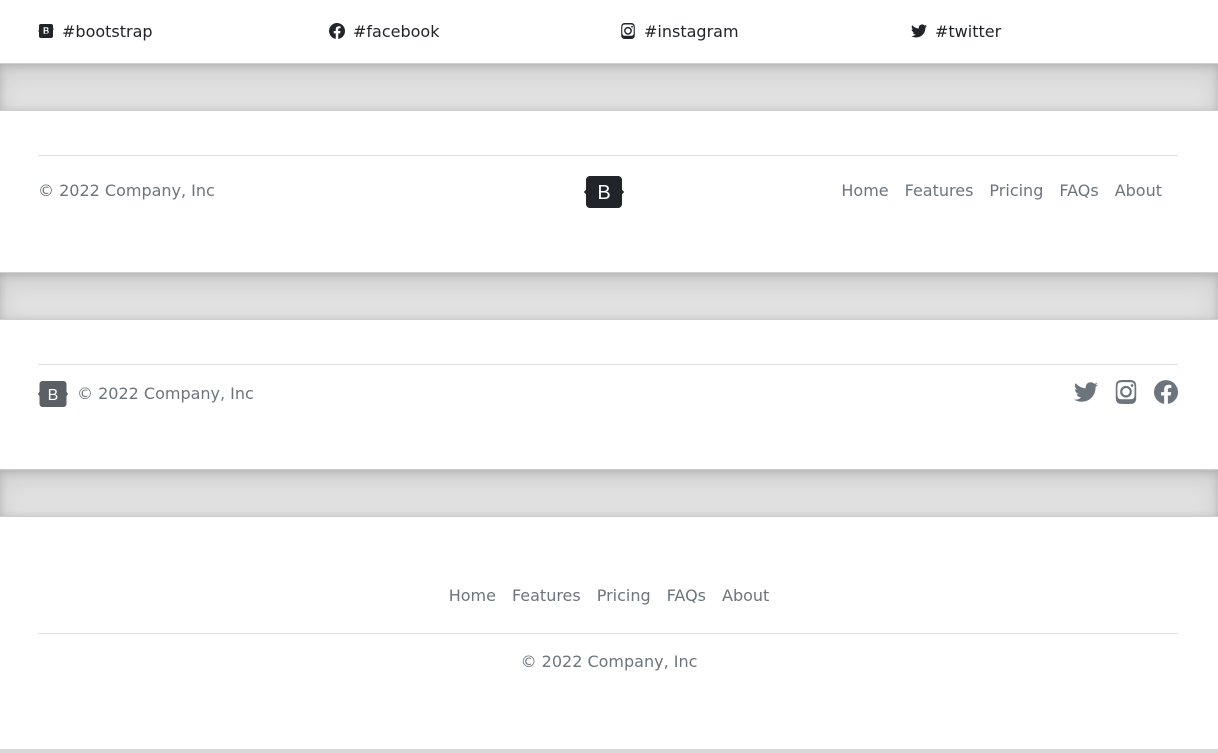 This screenshot has width=1218, height=753. I want to click on twitter-link, so click(1086, 392).